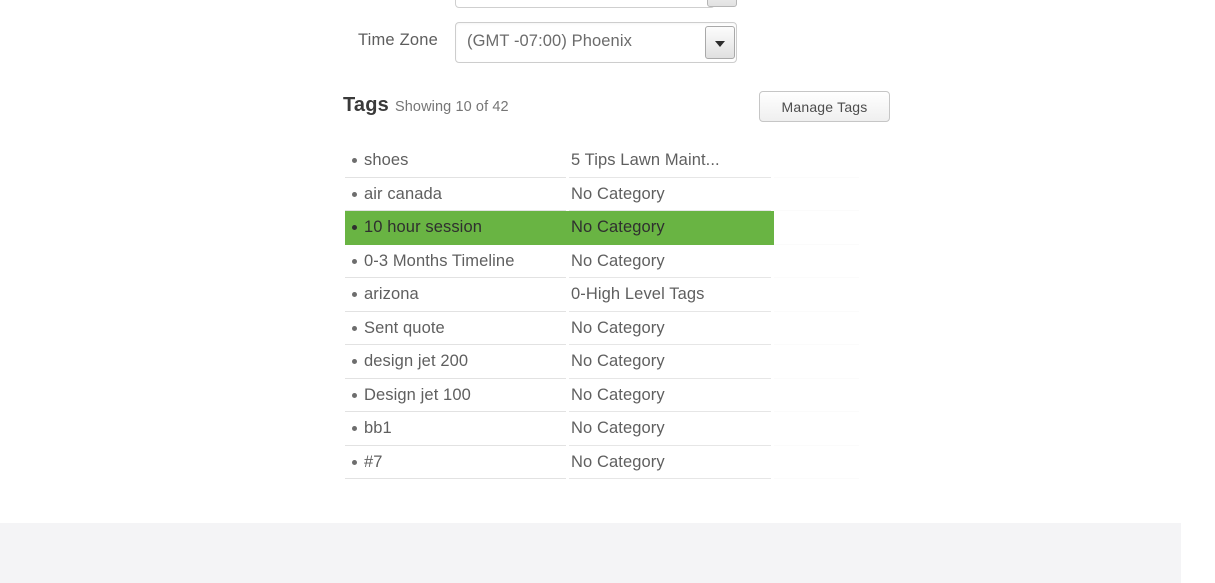  Describe the element at coordinates (457, 429) in the screenshot. I see `tag-name-cell: bb1` at that location.